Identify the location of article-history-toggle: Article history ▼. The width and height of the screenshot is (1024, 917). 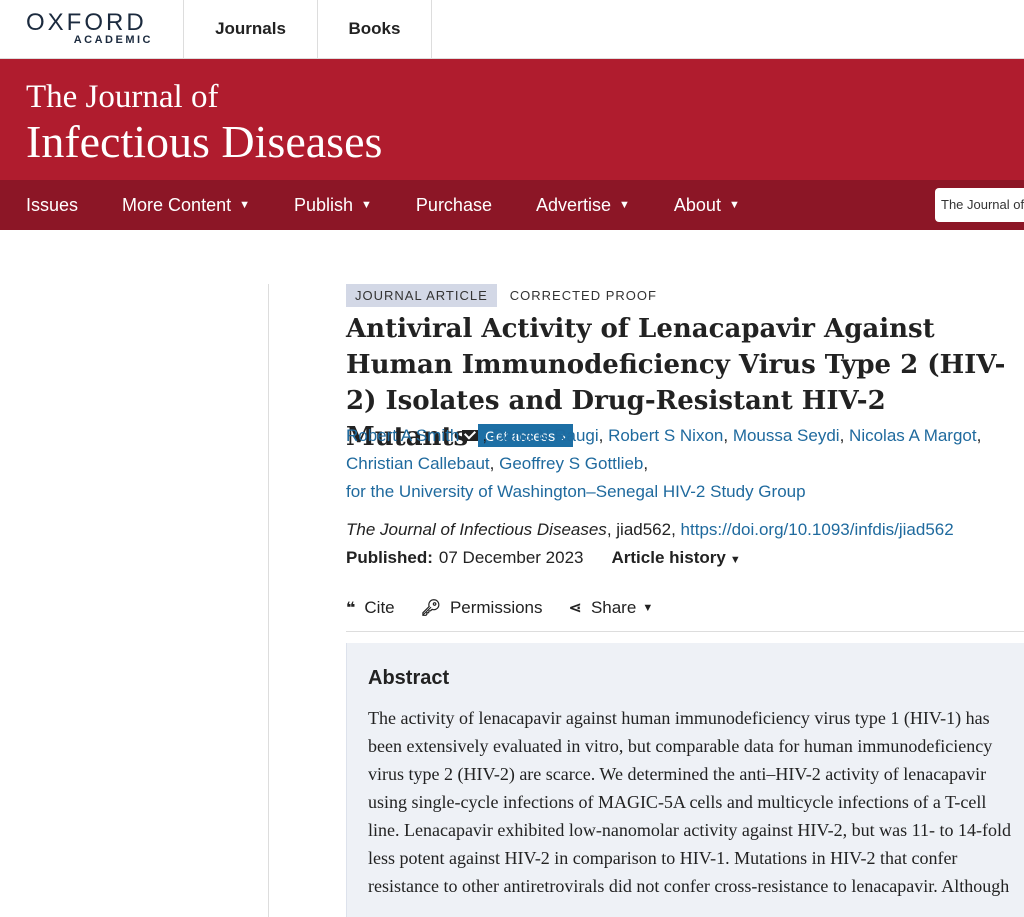
(676, 557).